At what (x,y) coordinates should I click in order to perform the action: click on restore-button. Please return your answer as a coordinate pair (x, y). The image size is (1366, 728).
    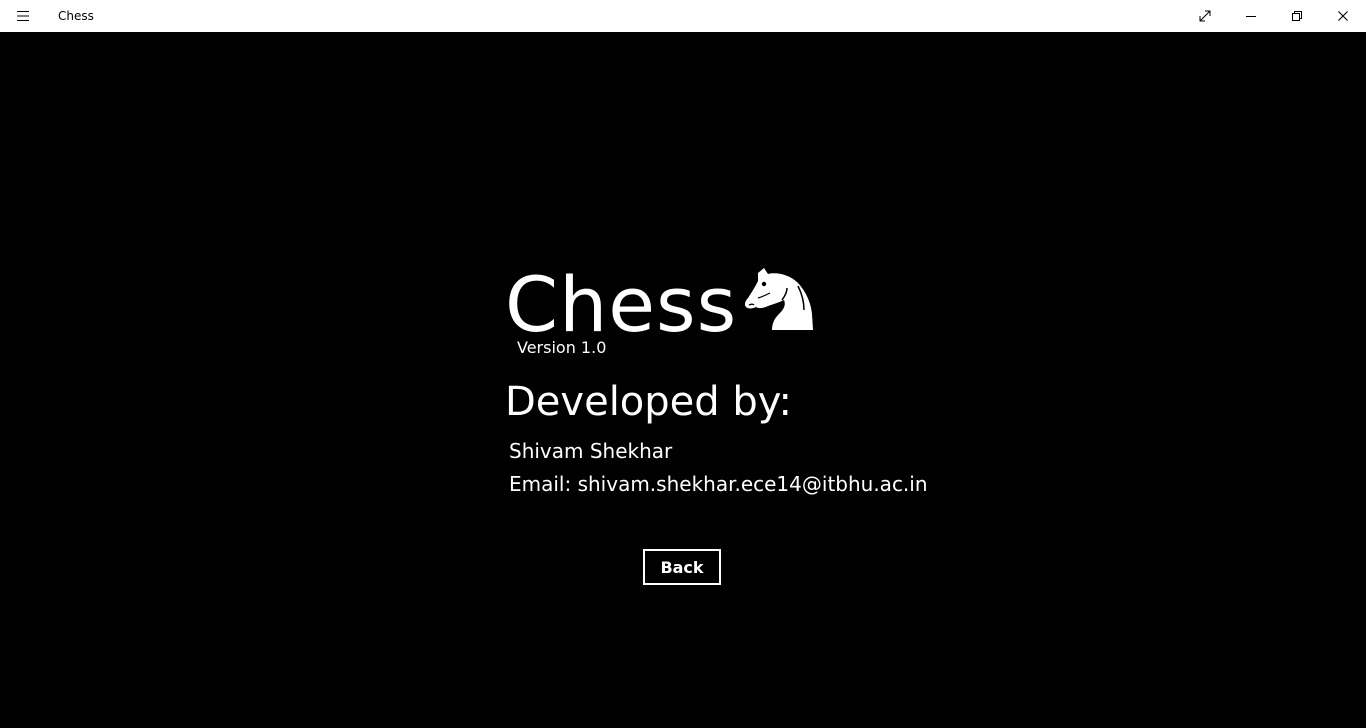
    Looking at the image, I should click on (1297, 16).